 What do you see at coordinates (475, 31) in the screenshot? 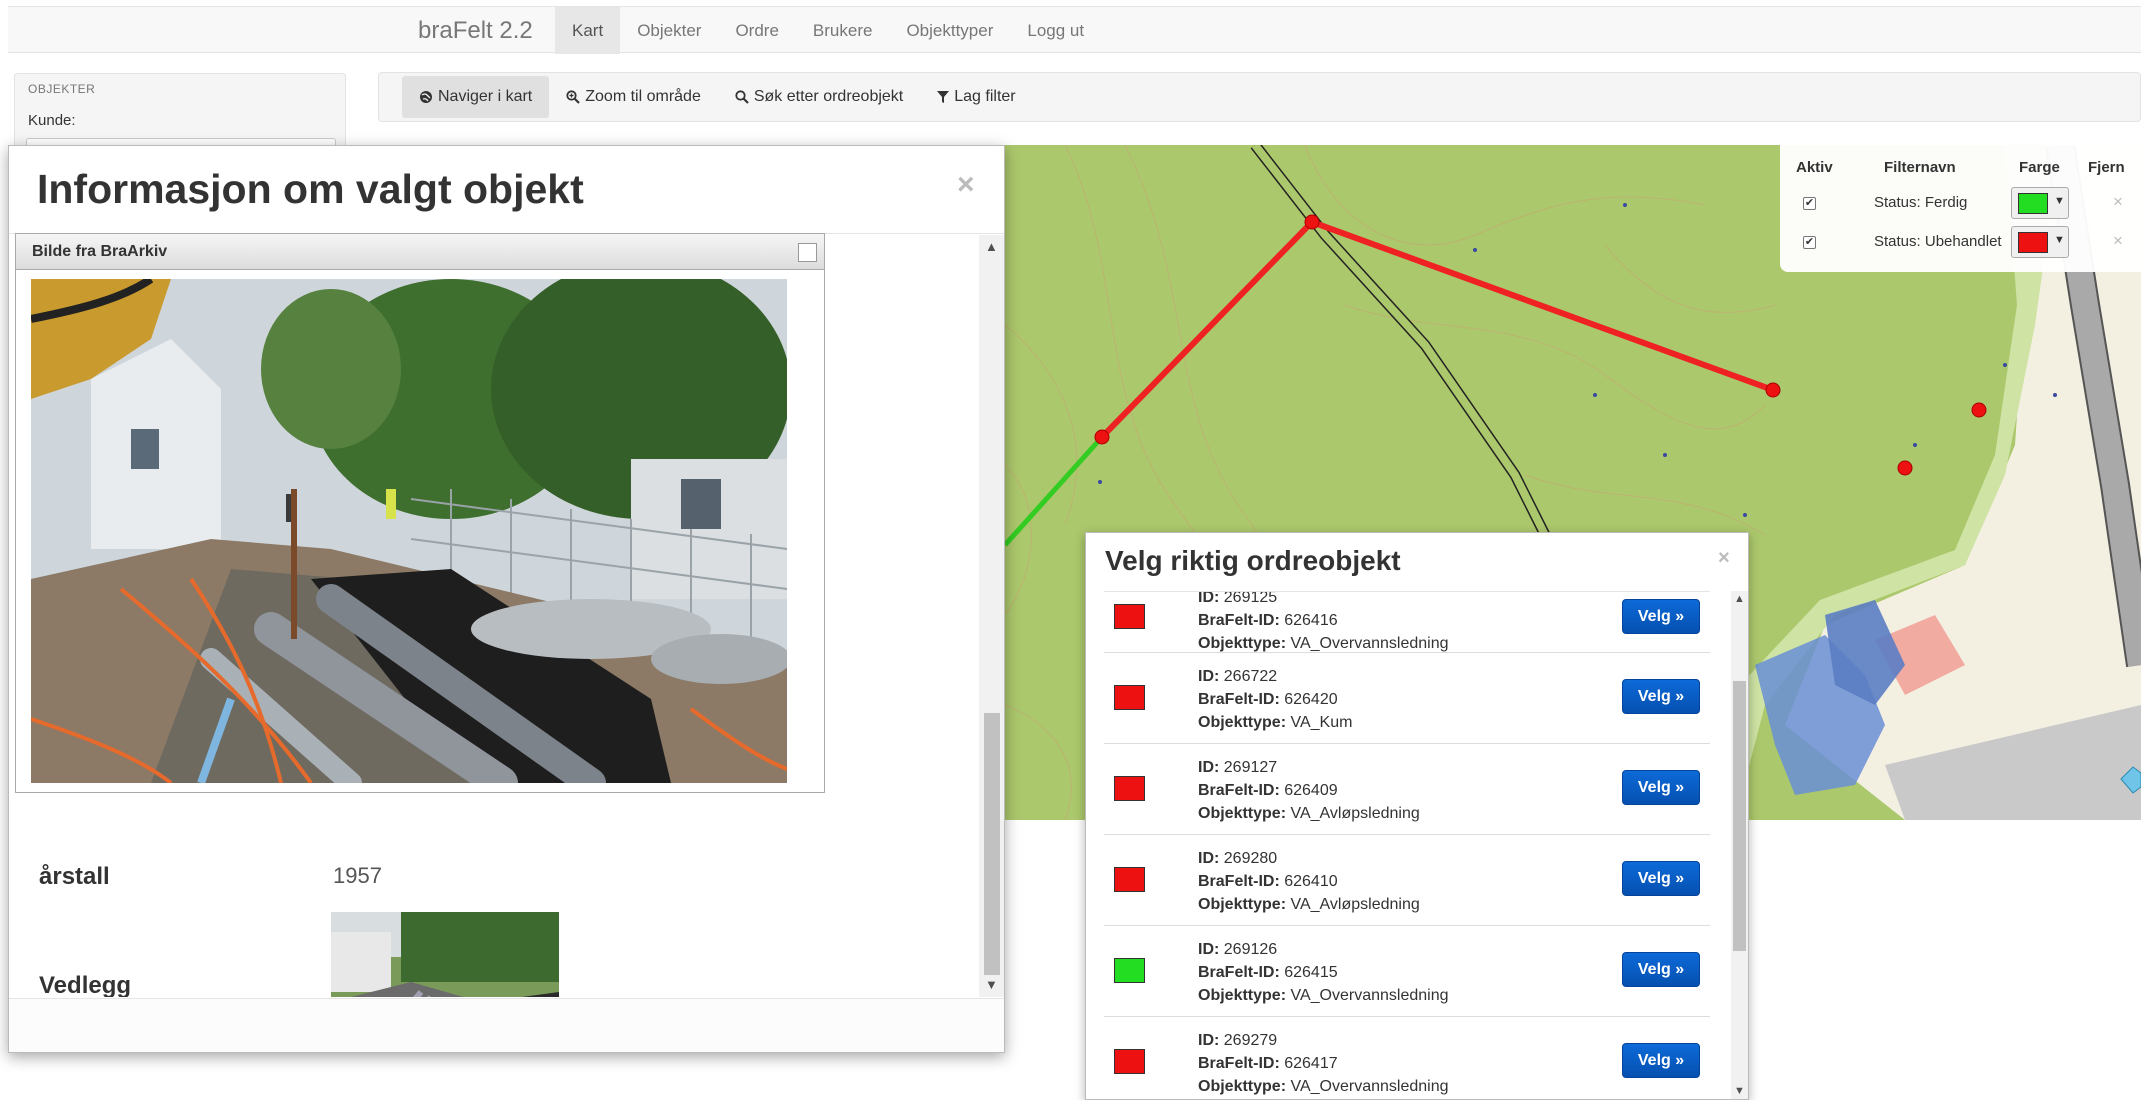
I see `brand-title: braFelt 2.2` at bounding box center [475, 31].